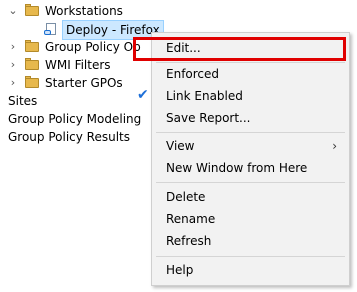  Describe the element at coordinates (51, 29) in the screenshot. I see `gpo-link-icon` at that location.